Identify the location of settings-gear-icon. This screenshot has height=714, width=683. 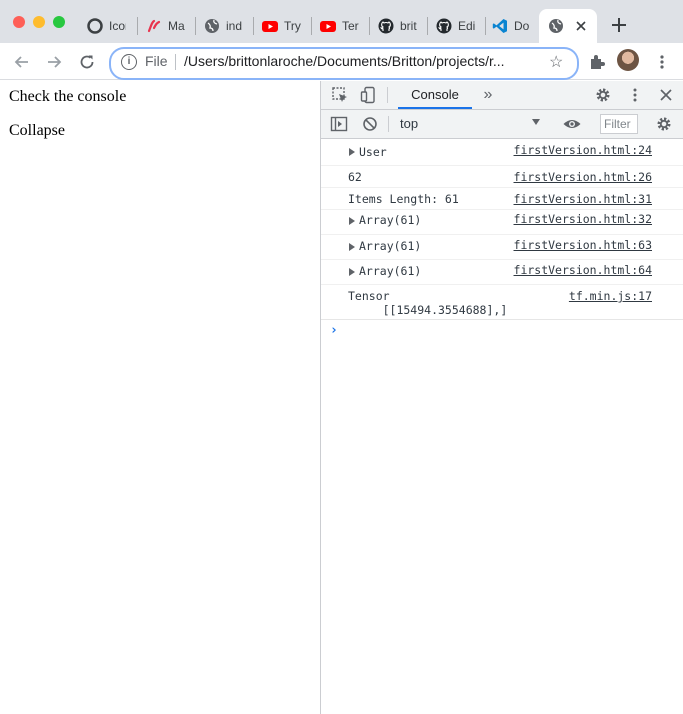
(603, 95).